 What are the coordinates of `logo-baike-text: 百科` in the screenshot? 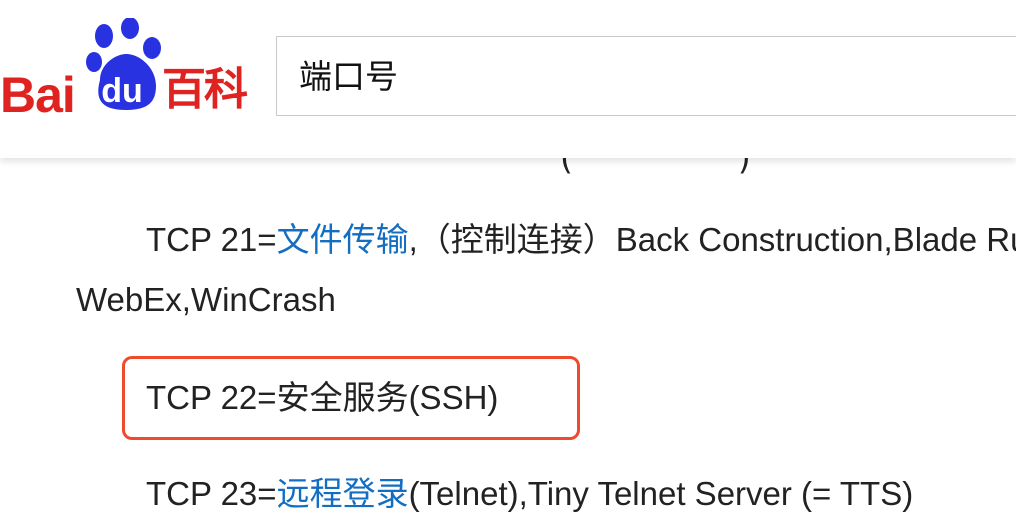 It's located at (205, 89).